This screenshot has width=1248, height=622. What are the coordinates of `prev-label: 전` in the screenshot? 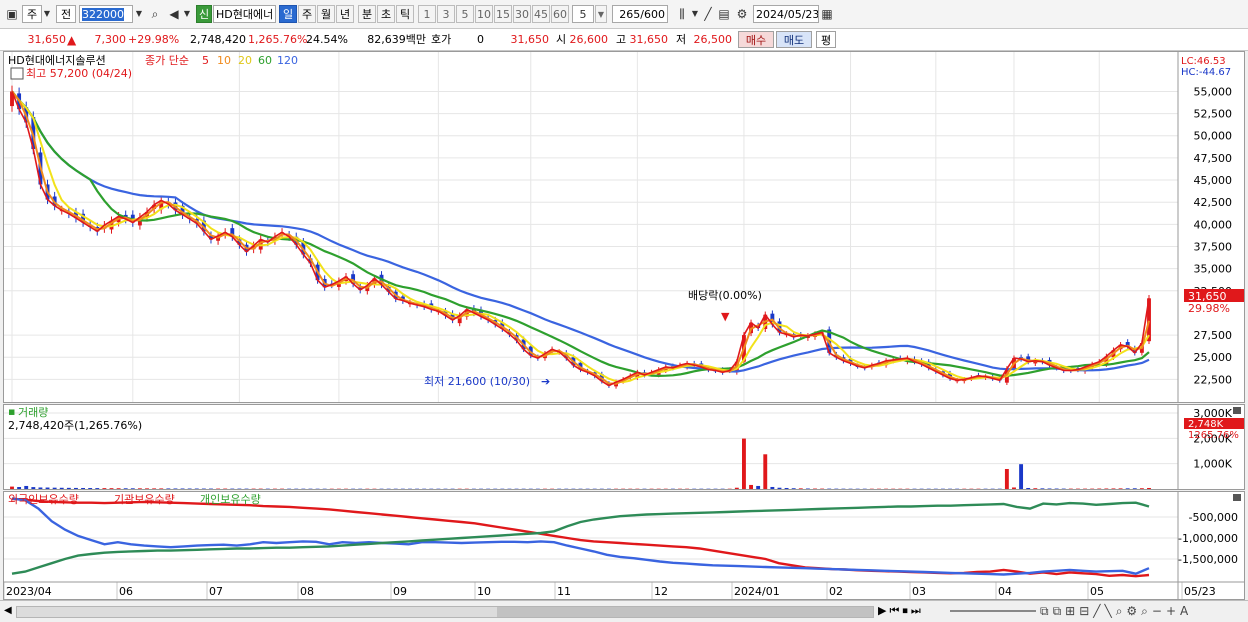 It's located at (66, 14).